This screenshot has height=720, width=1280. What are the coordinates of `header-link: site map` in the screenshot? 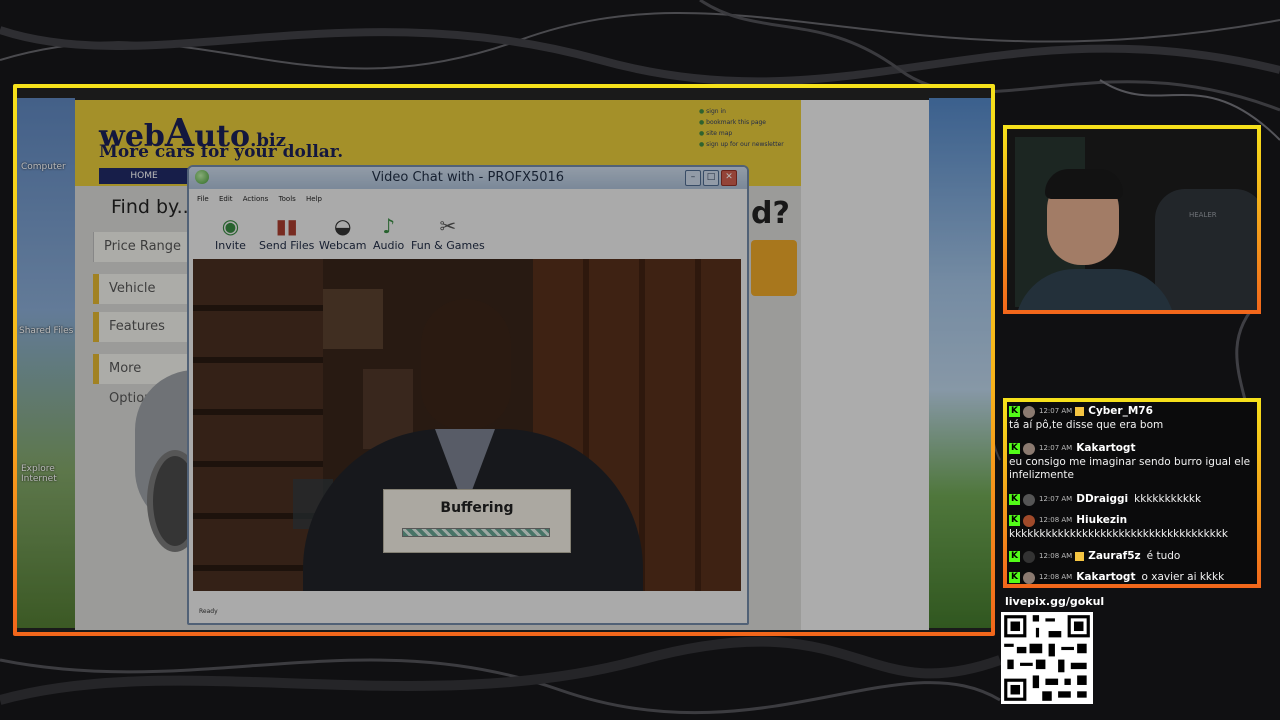 It's located at (741, 133).